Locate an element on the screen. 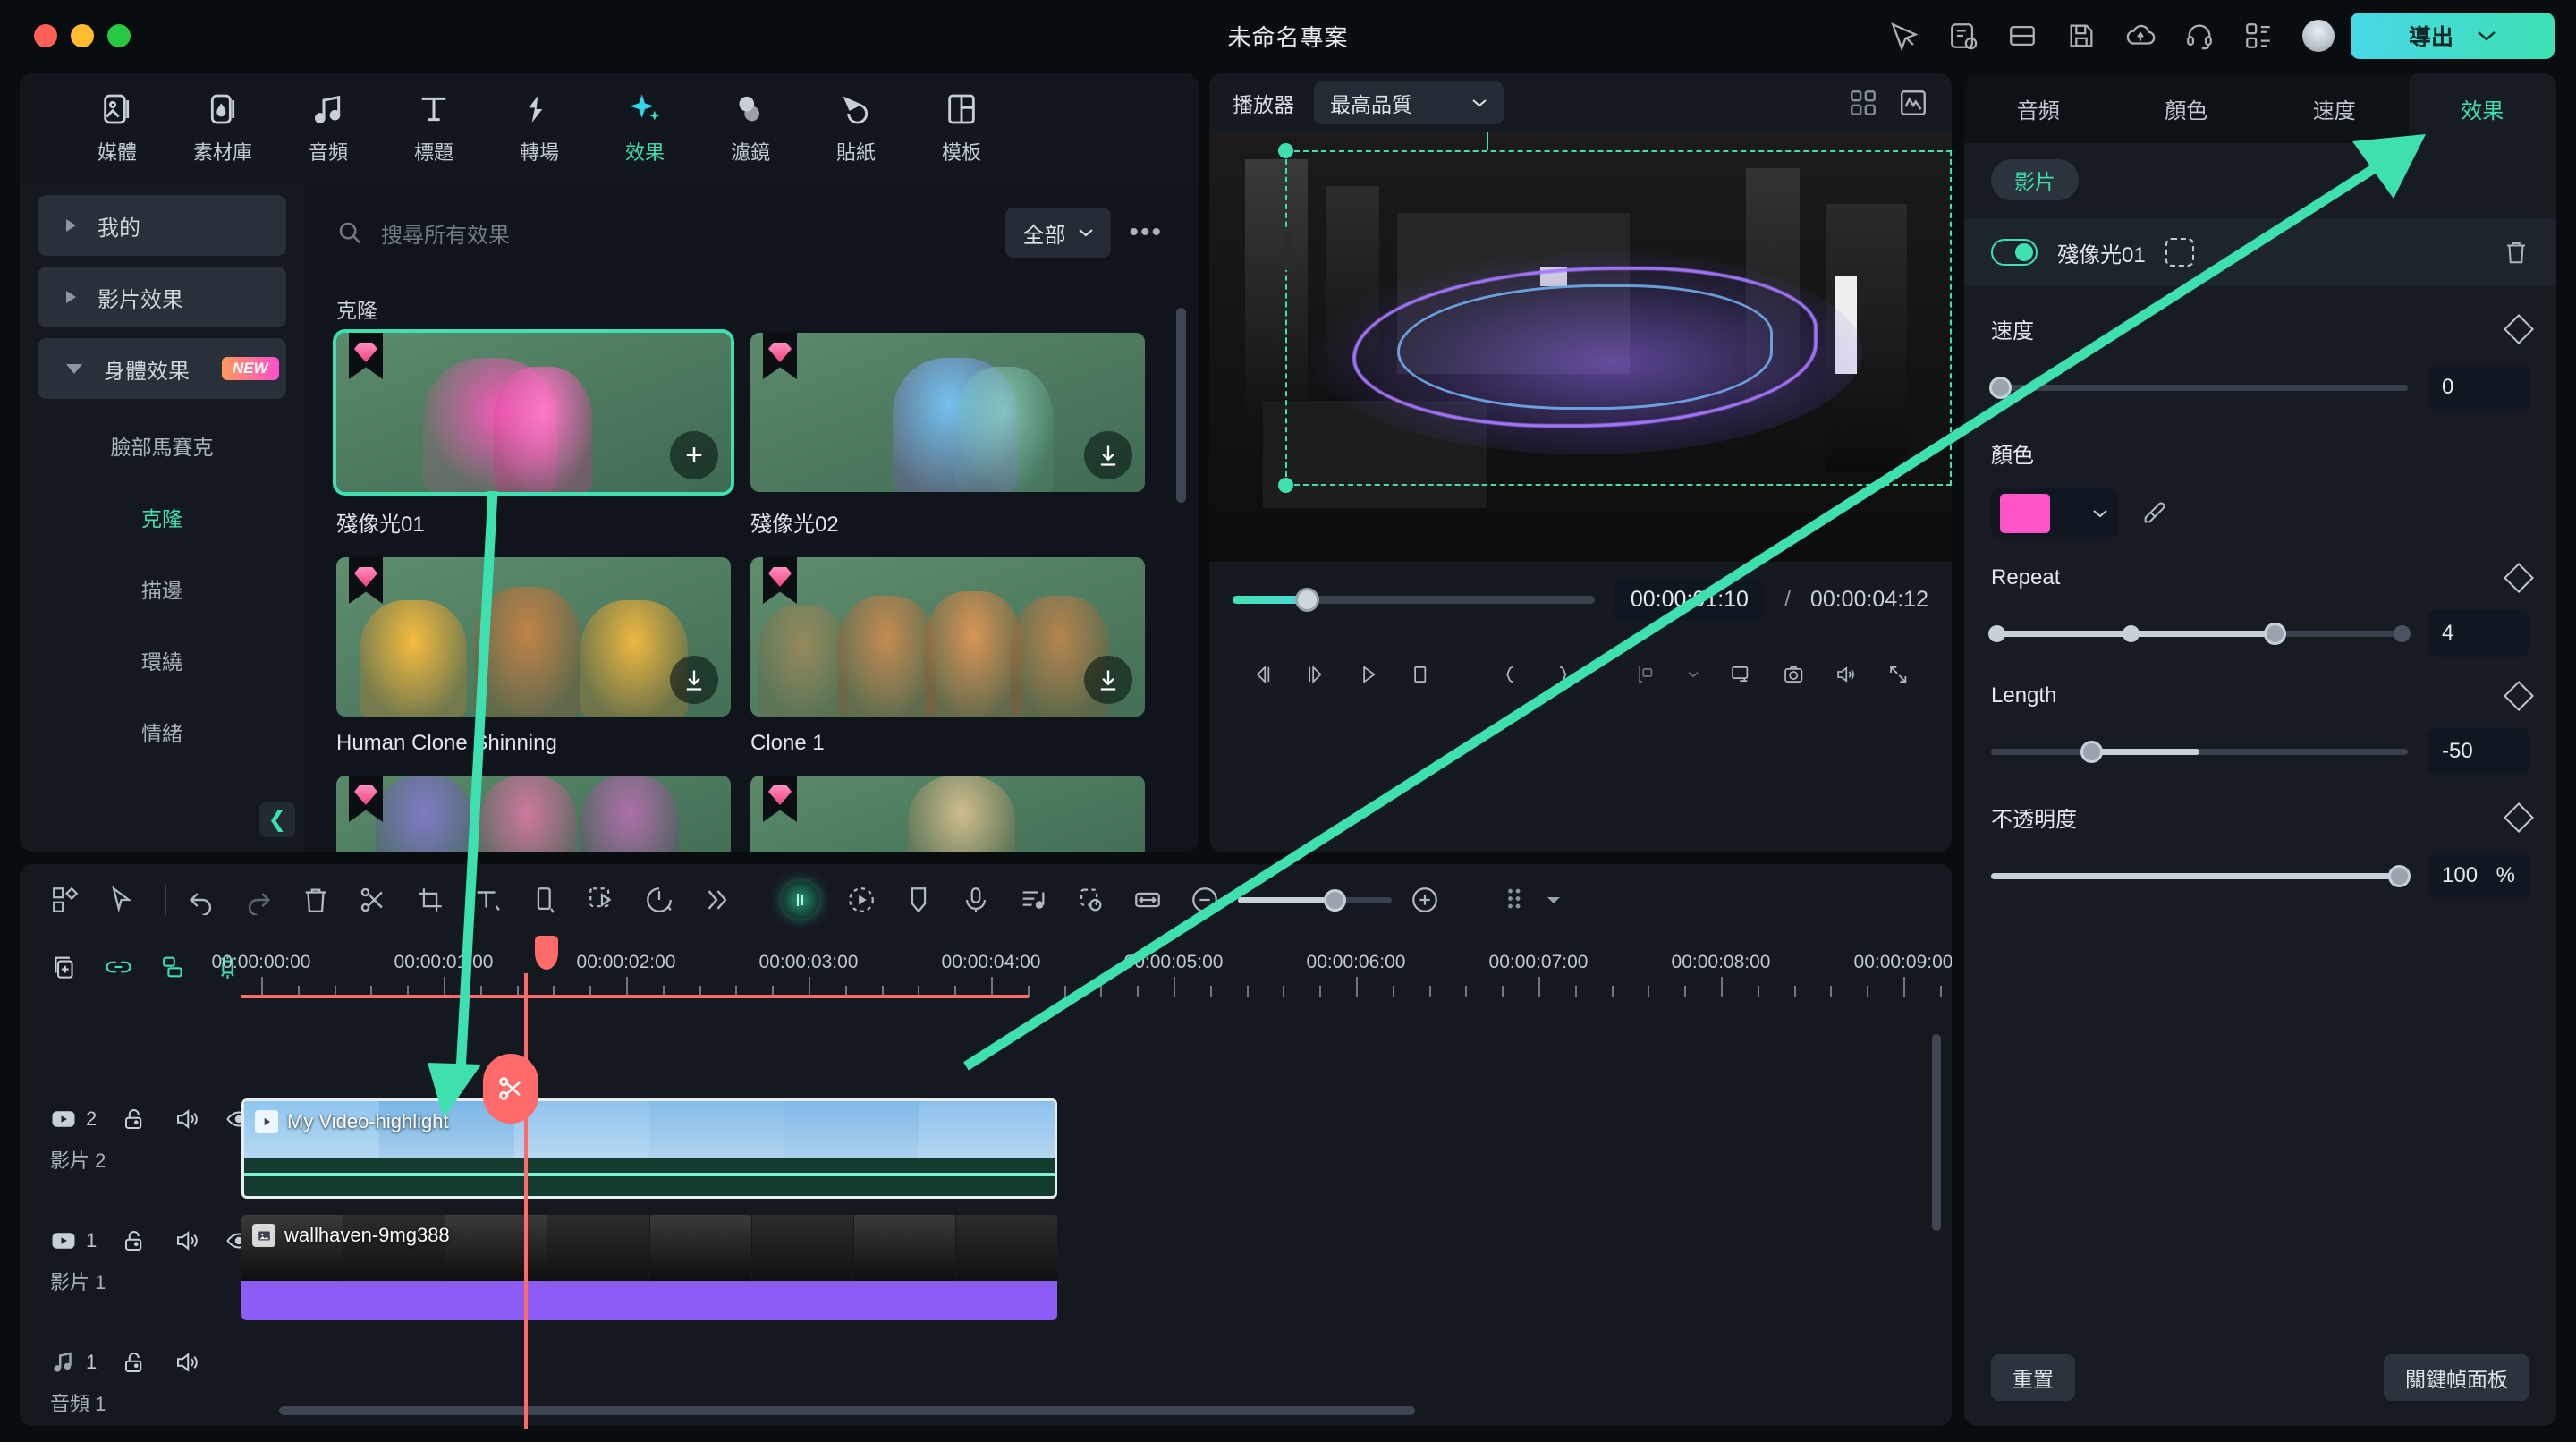 Image resolution: width=2576 pixels, height=1442 pixels. repeat-value: 4 is located at coordinates (2478, 633).